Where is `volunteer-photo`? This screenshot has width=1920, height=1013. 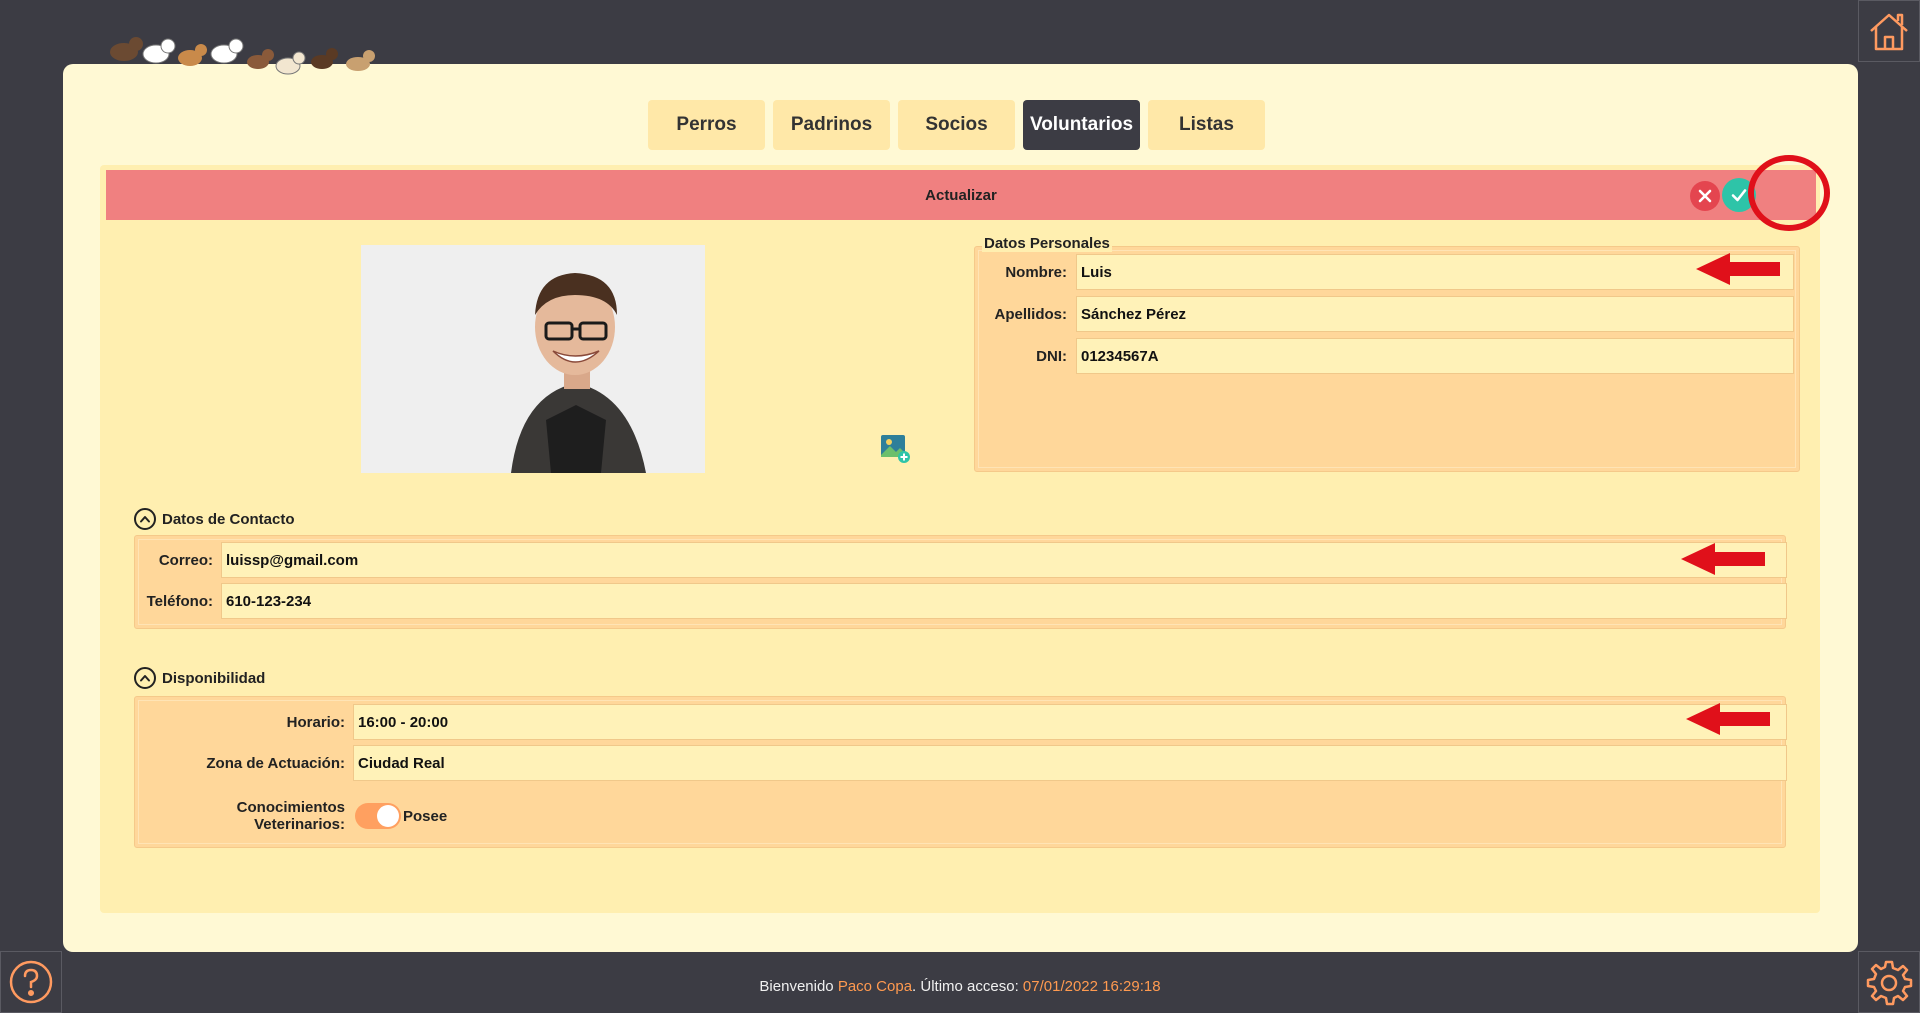
volunteer-photo is located at coordinates (533, 359).